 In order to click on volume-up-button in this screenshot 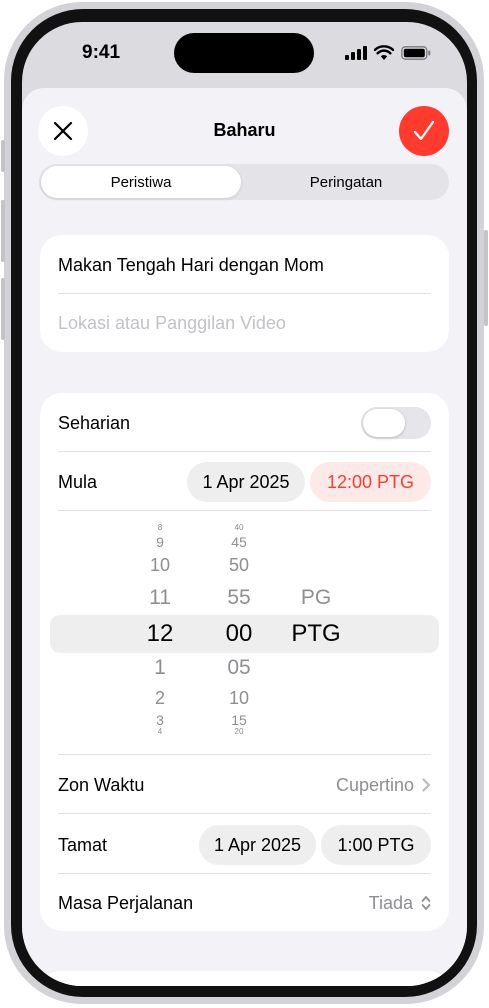, I will do `click(3, 231)`.